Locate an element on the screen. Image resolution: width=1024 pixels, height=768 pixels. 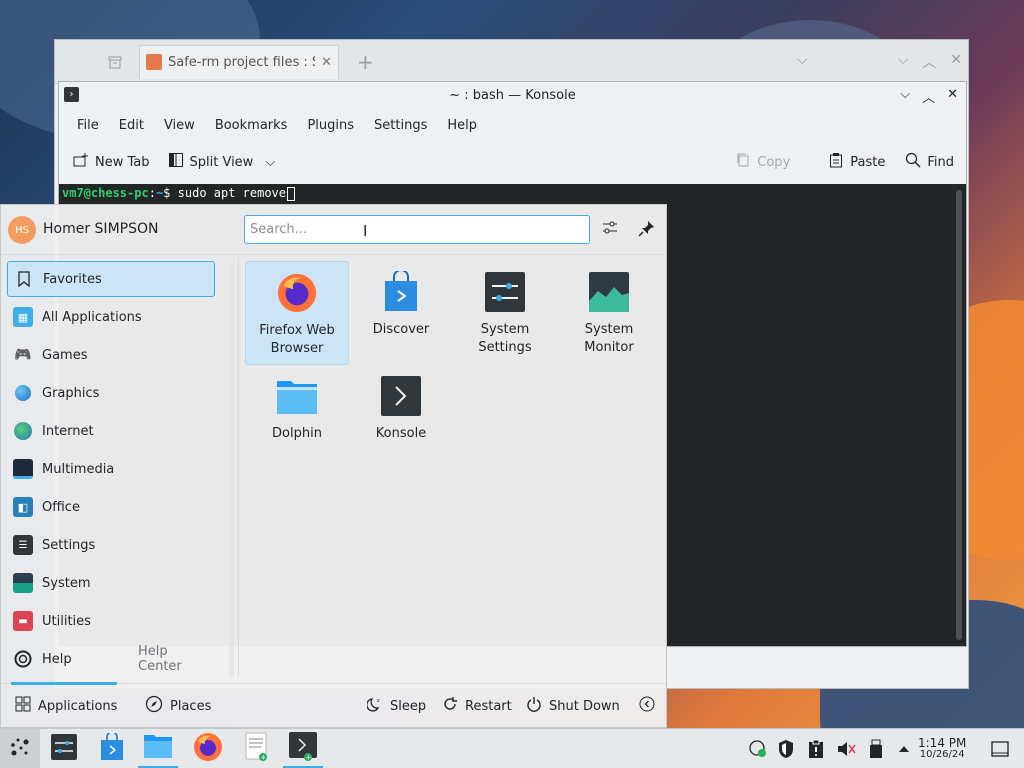
user-name: Homer SIMPSON is located at coordinates (101, 229).